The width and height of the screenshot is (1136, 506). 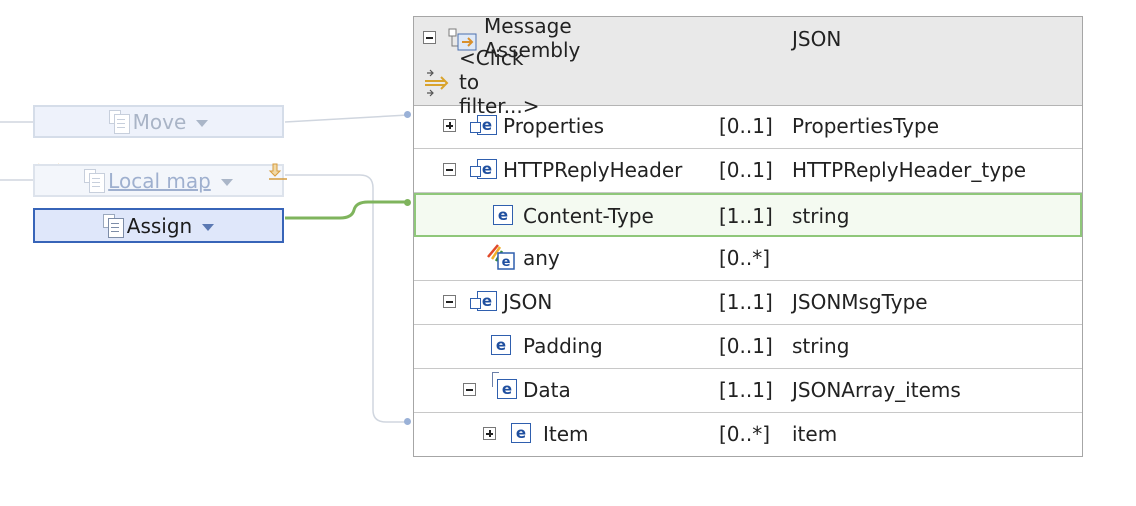 I want to click on local-map-link: Local map, so click(x=159, y=181).